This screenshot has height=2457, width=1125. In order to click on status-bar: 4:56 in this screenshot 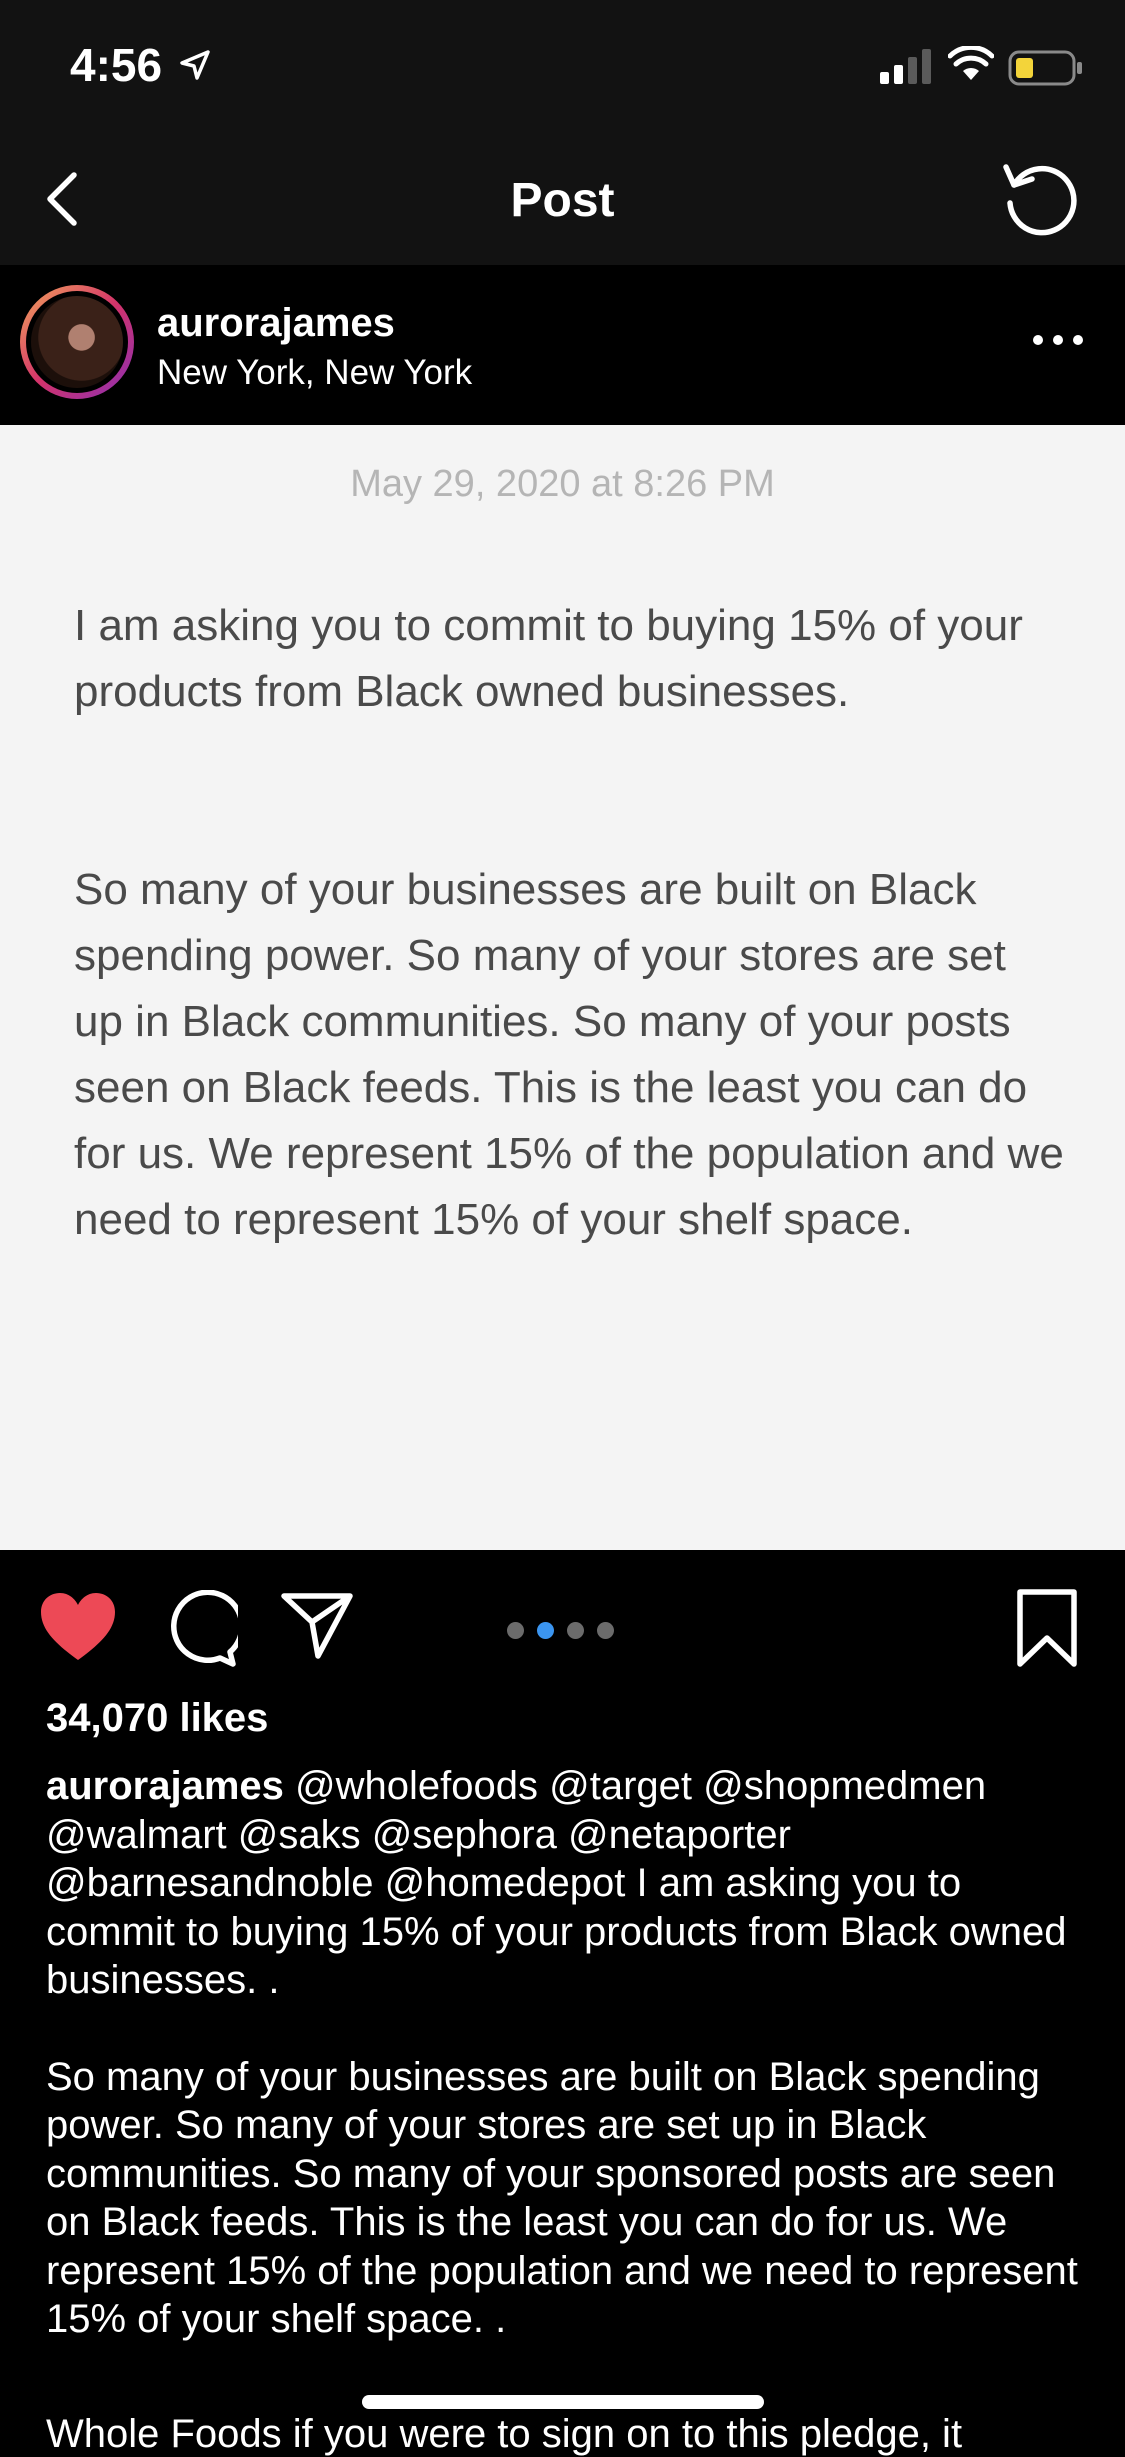, I will do `click(562, 67)`.